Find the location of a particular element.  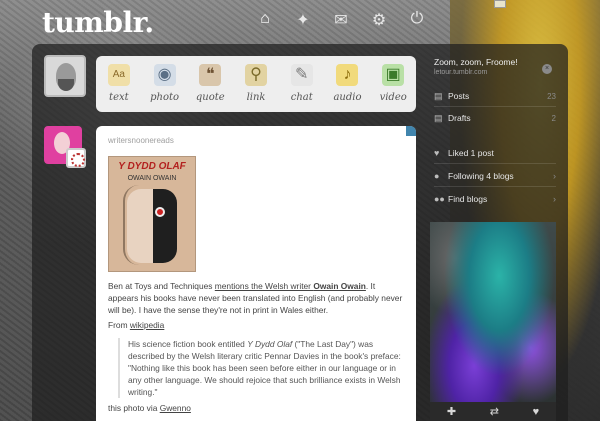

video-icon: ▣ is located at coordinates (393, 75).